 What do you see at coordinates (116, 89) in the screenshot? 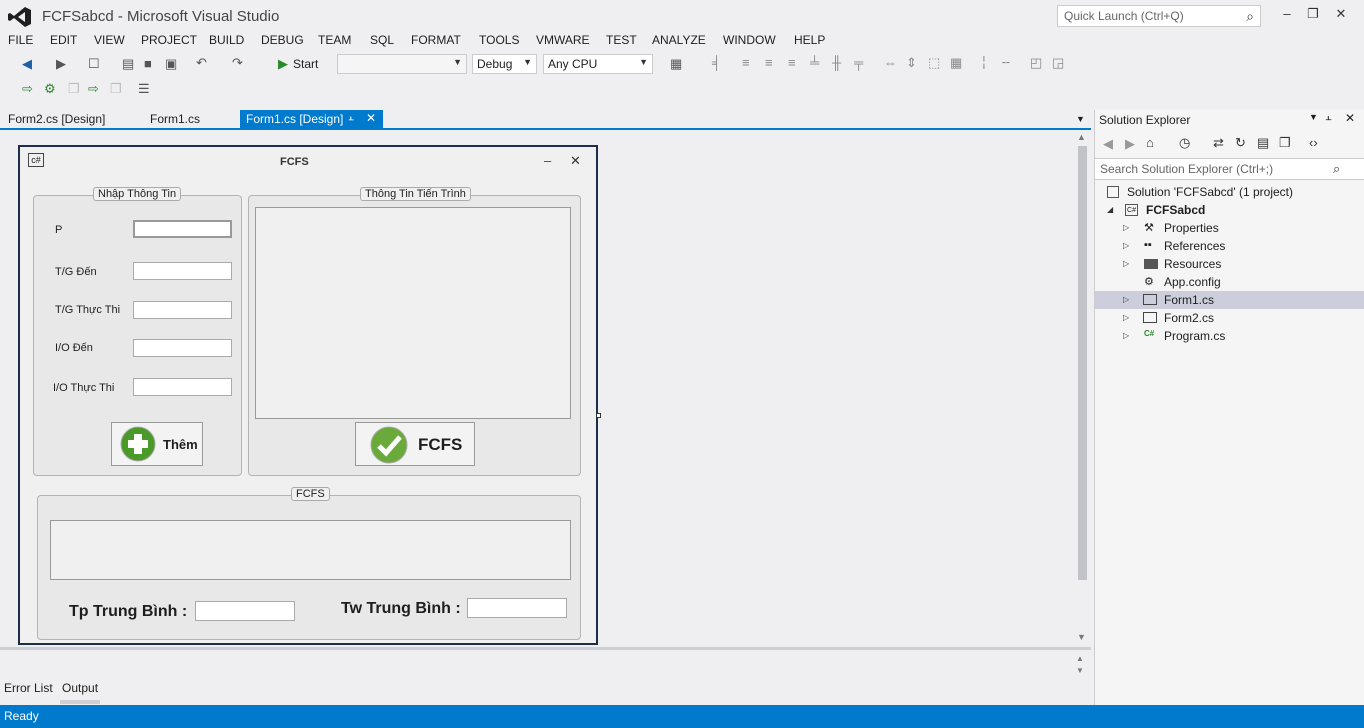
I see `paste-icon: ❐` at bounding box center [116, 89].